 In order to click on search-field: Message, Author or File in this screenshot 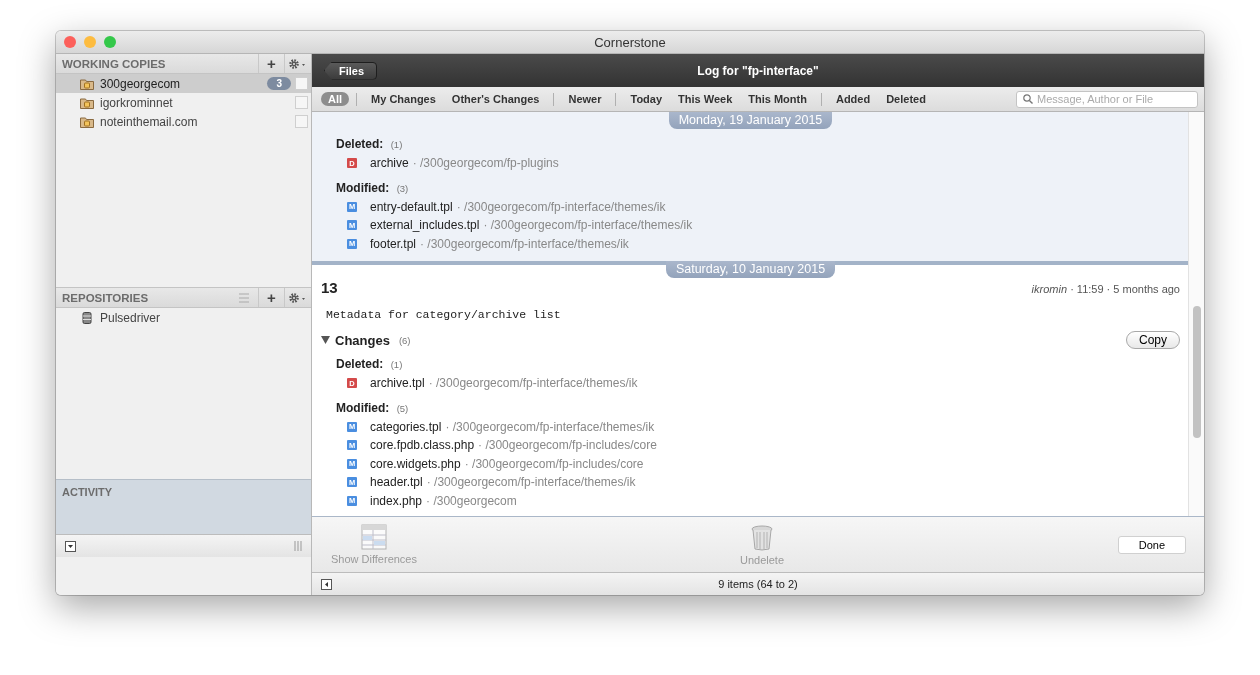, I will do `click(1107, 99)`.